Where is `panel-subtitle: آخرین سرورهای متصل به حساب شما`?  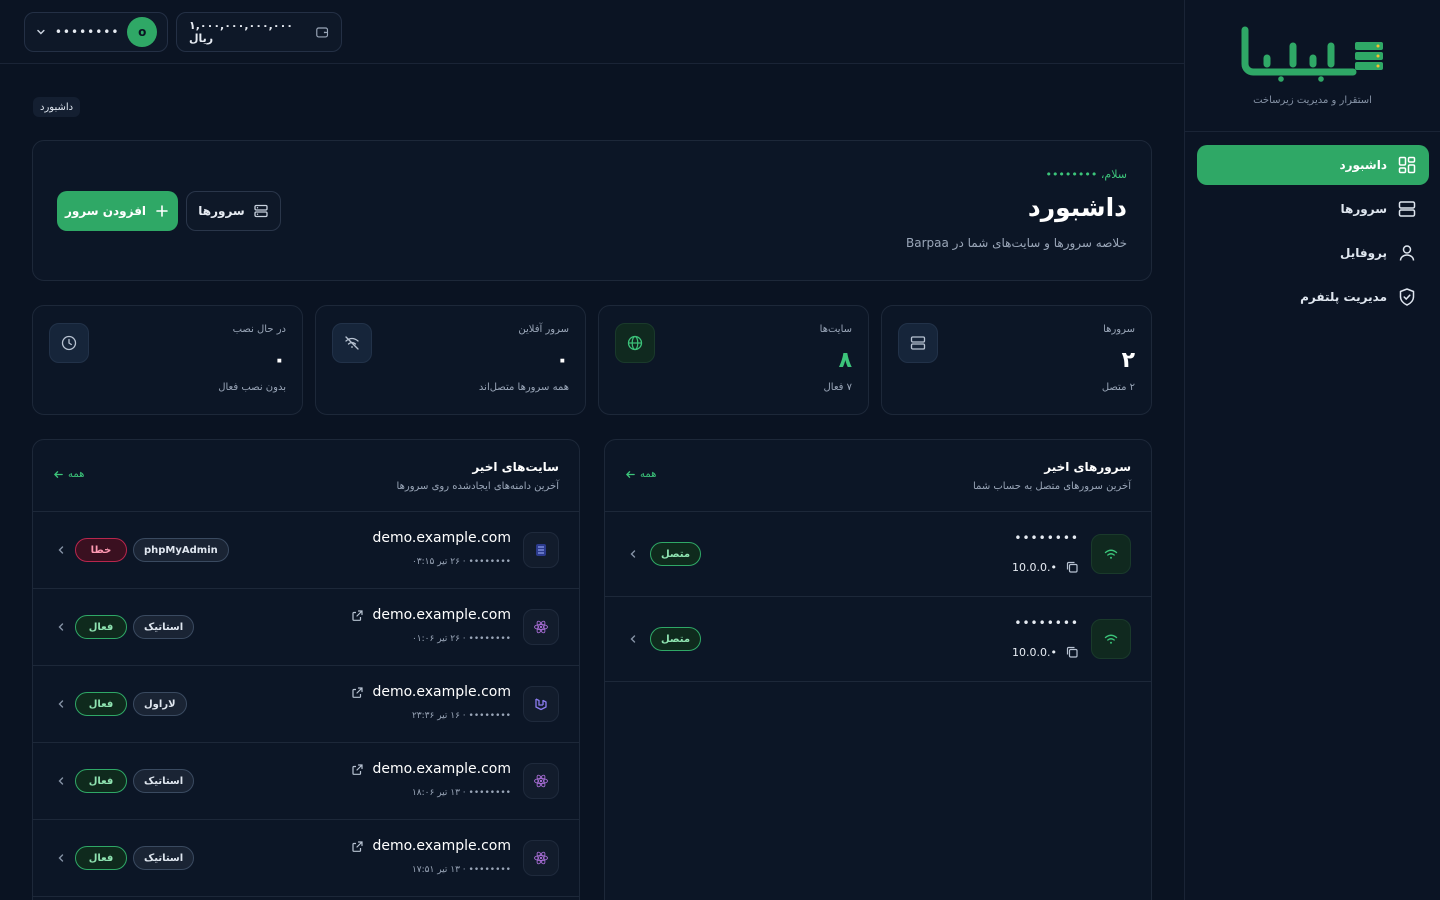 panel-subtitle: آخرین سرورهای متصل به حساب شما is located at coordinates (1051, 486).